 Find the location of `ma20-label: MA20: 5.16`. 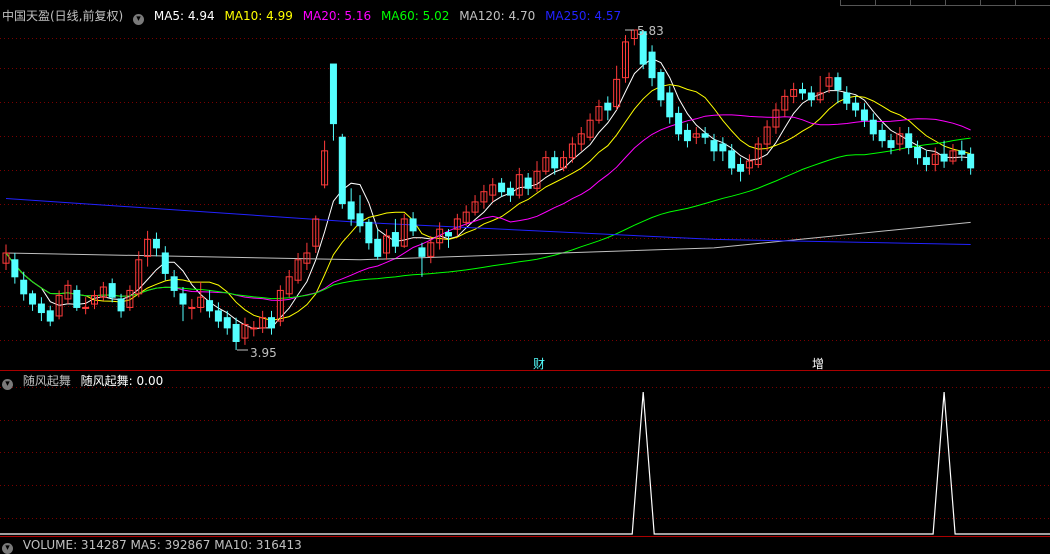

ma20-label: MA20: 5.16 is located at coordinates (337, 16).